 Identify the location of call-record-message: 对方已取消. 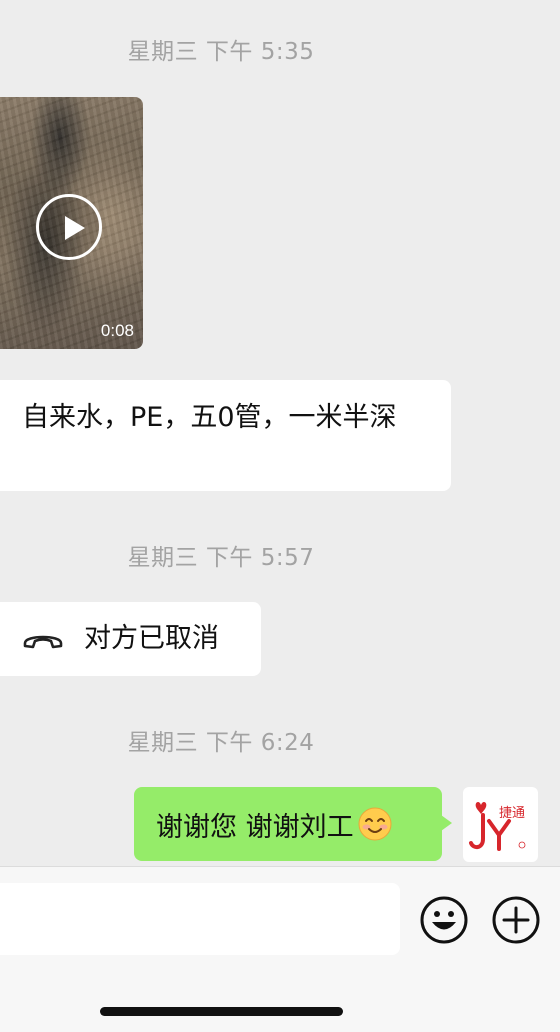
(130, 639).